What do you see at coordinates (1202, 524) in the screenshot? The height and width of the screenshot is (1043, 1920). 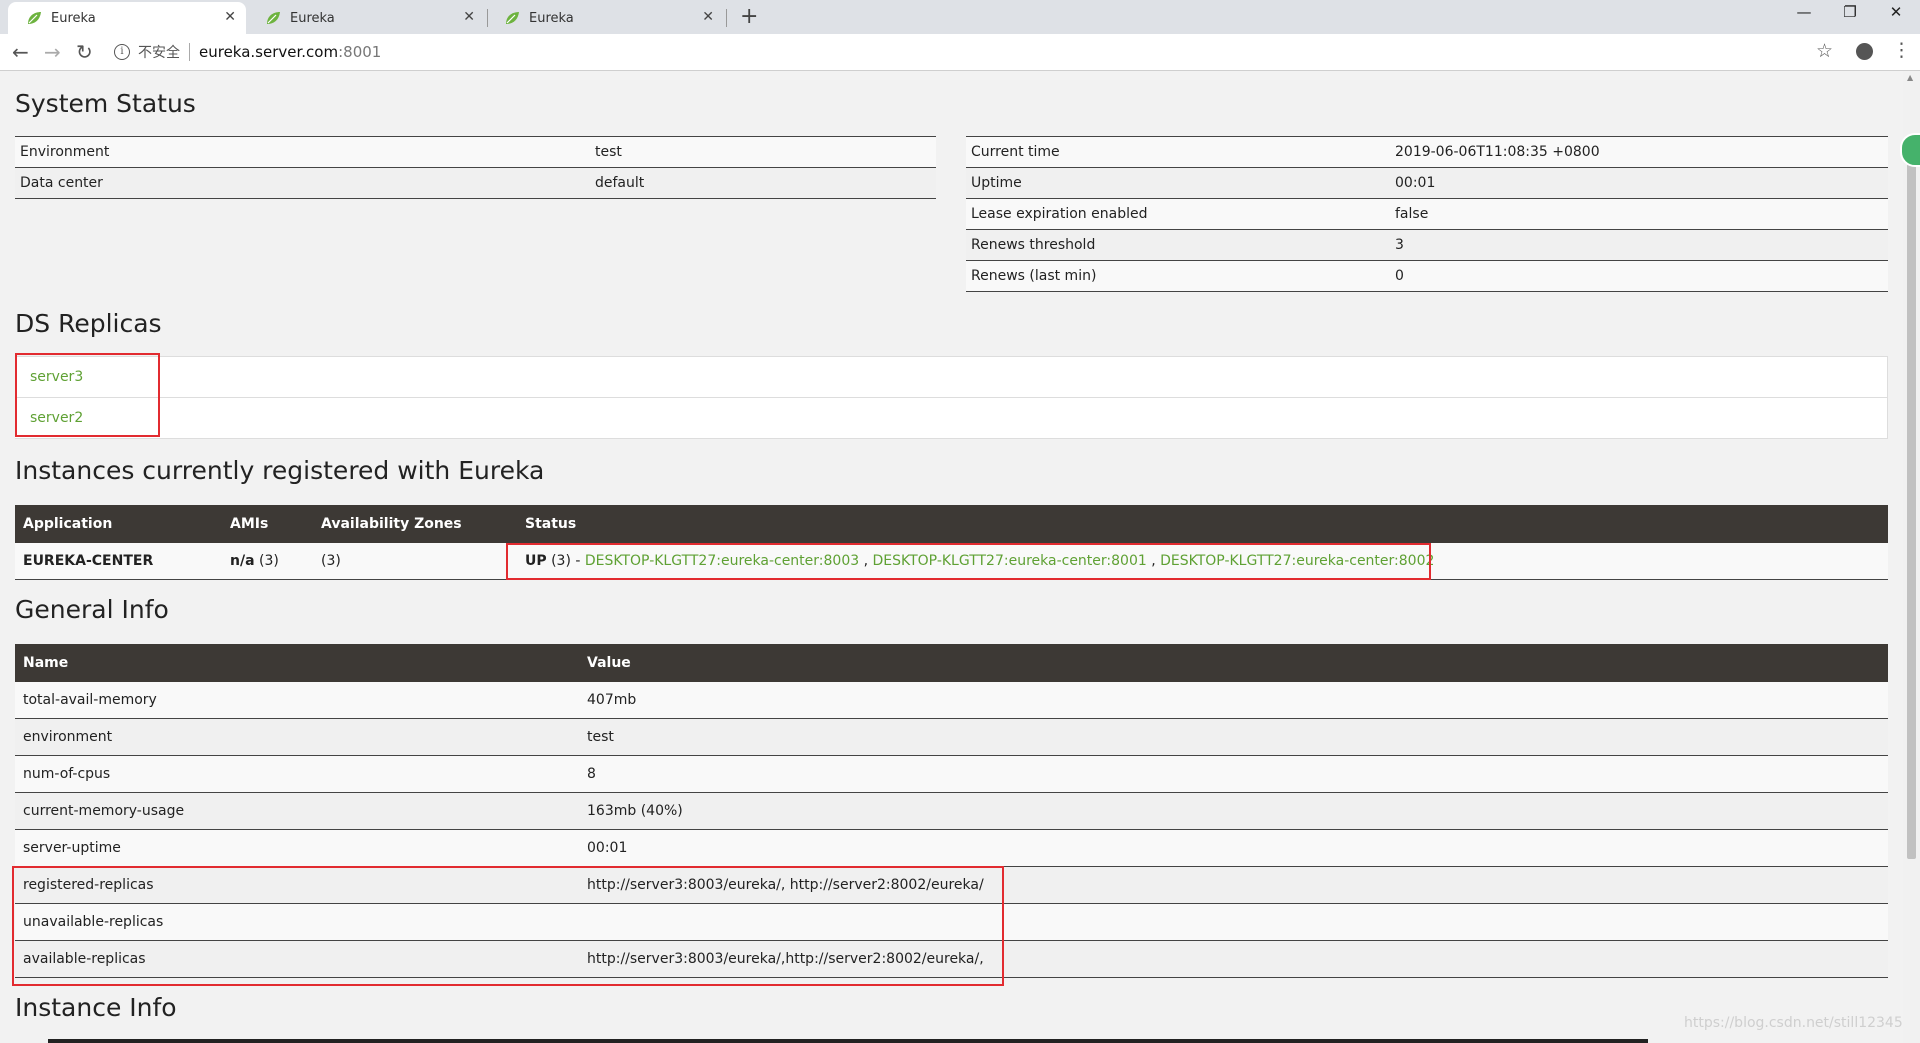 I see `column-header: Status` at bounding box center [1202, 524].